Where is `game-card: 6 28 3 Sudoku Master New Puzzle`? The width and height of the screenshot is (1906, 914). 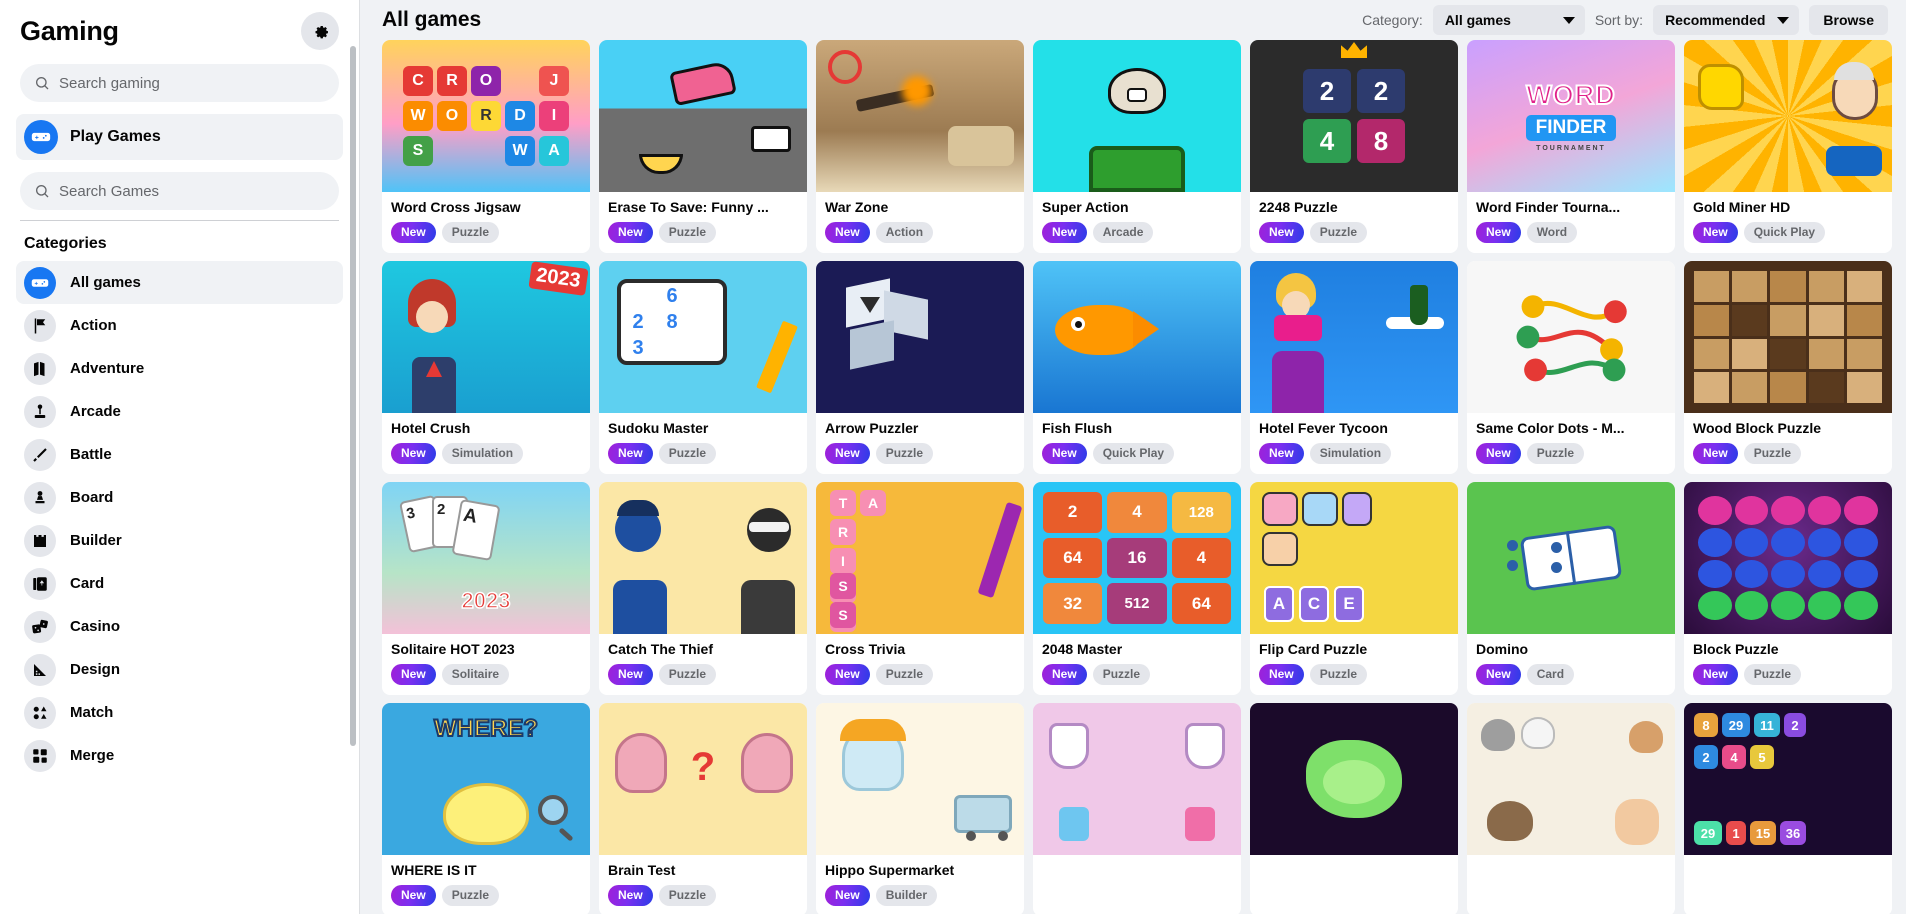
game-card: 6 28 3 Sudoku Master New Puzzle is located at coordinates (703, 367).